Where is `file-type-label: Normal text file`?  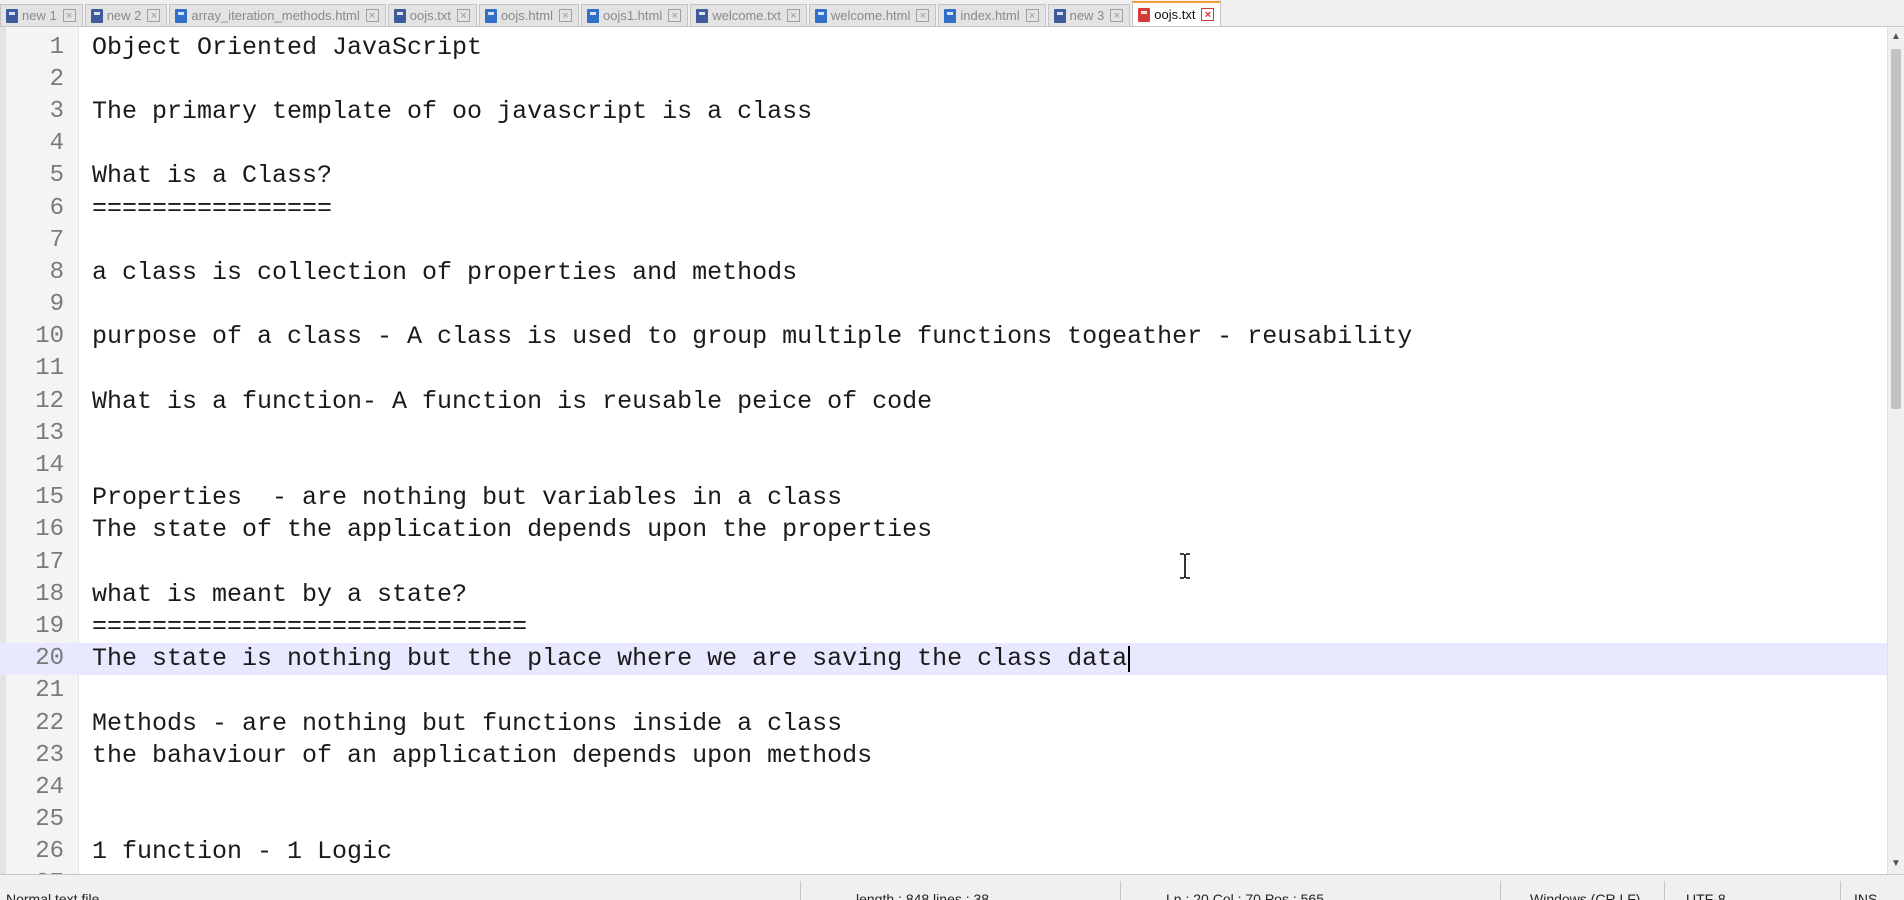 file-type-label: Normal text file is located at coordinates (53, 895).